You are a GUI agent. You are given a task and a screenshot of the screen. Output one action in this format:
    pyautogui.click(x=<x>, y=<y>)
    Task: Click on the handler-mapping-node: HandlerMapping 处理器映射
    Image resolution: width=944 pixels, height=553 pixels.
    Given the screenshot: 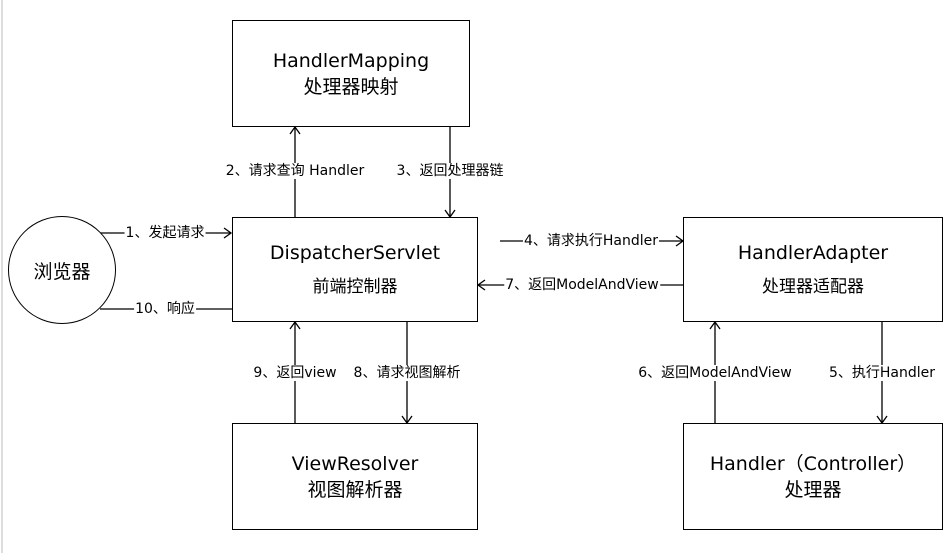 What is the action you would take?
    pyautogui.click(x=351, y=73)
    